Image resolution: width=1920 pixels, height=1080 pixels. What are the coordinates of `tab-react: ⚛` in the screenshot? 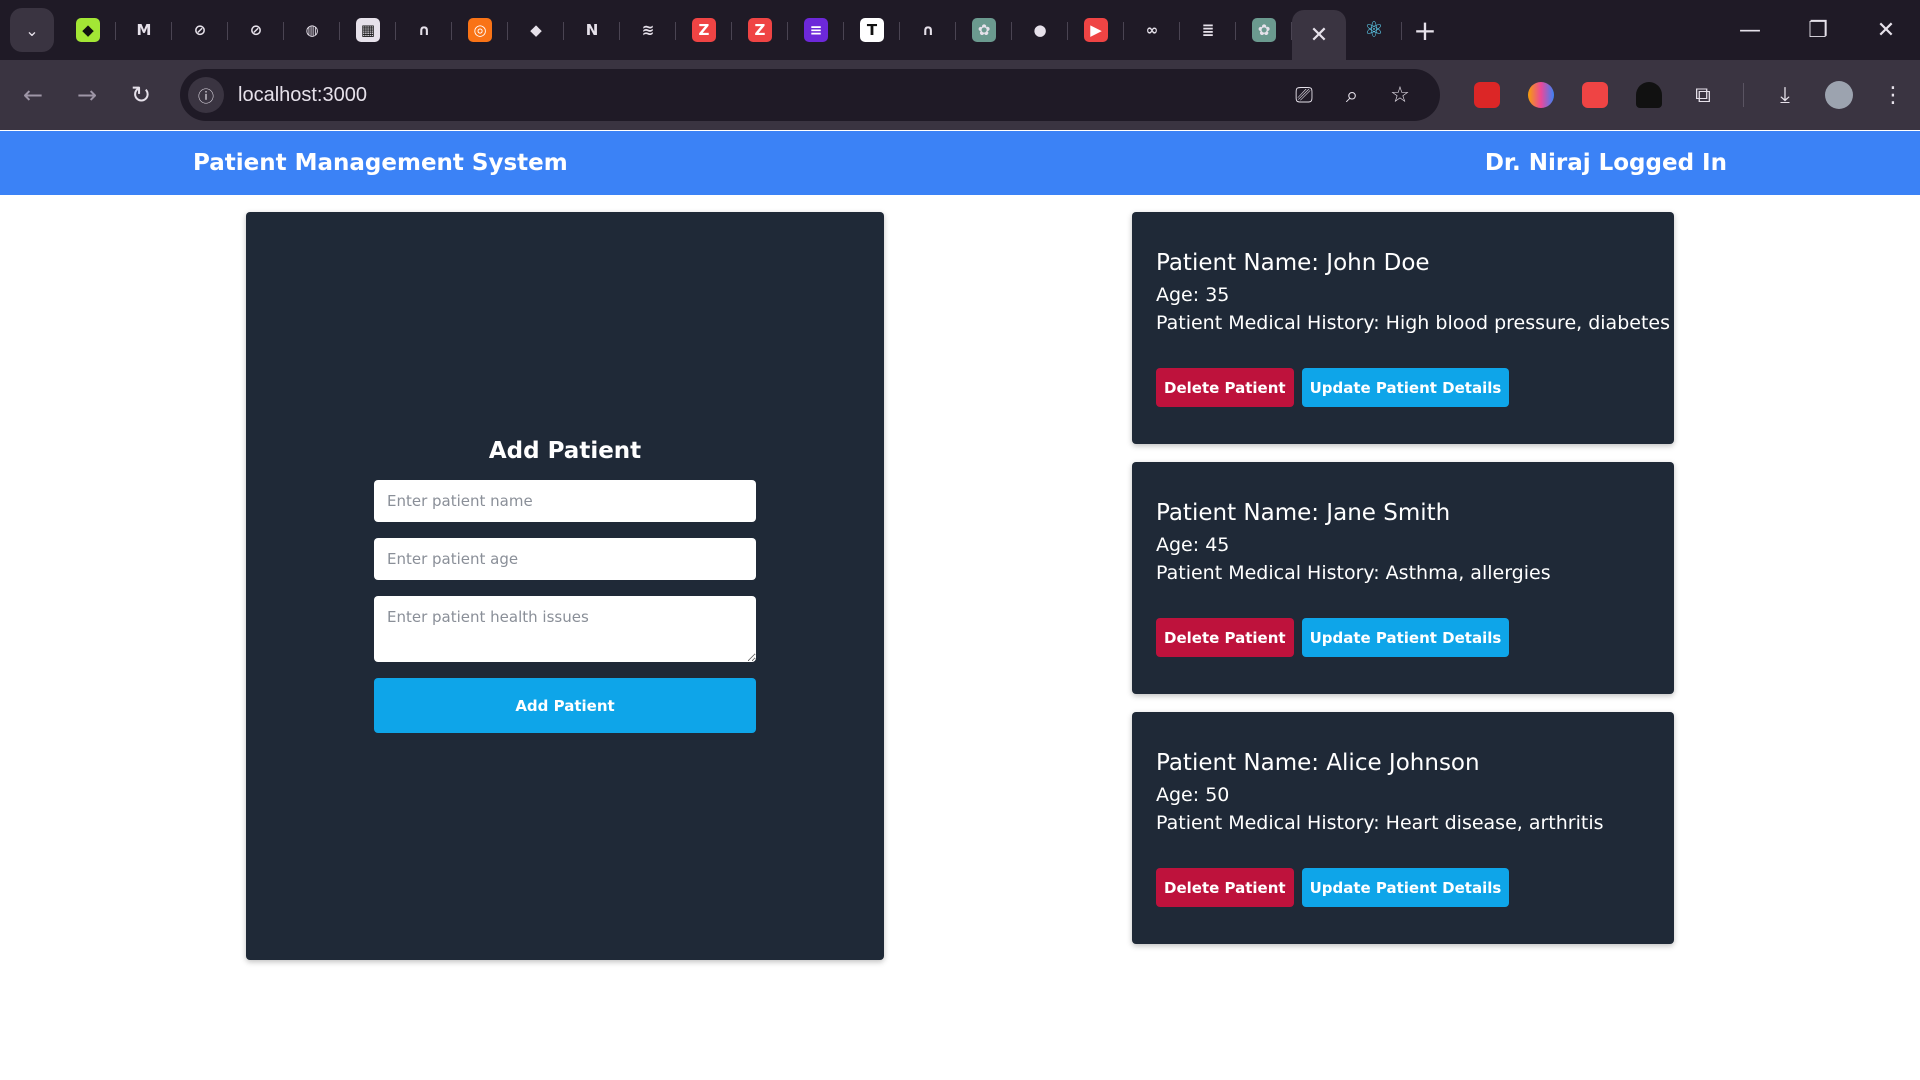 It's located at (1374, 30).